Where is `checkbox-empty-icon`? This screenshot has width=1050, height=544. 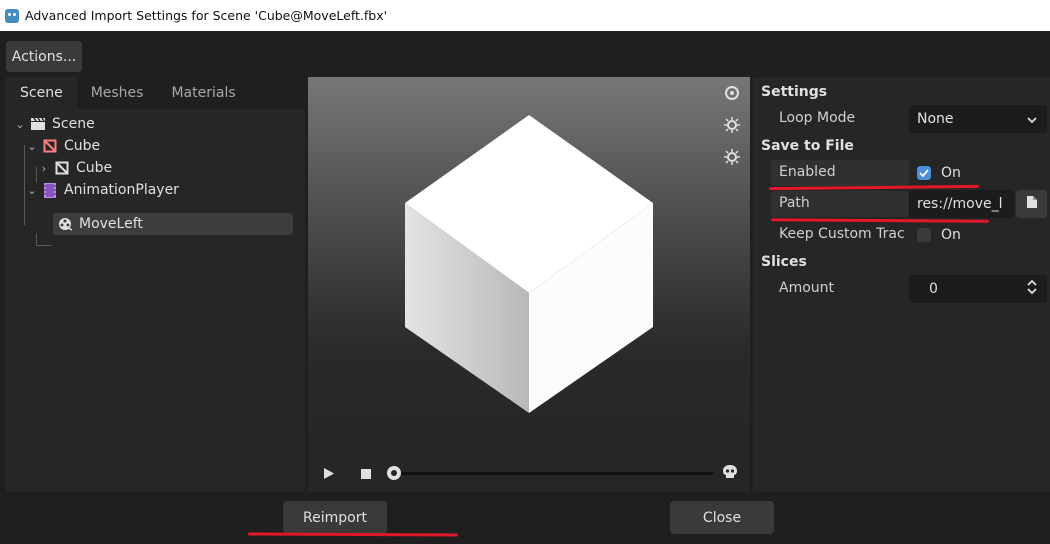 checkbox-empty-icon is located at coordinates (924, 235).